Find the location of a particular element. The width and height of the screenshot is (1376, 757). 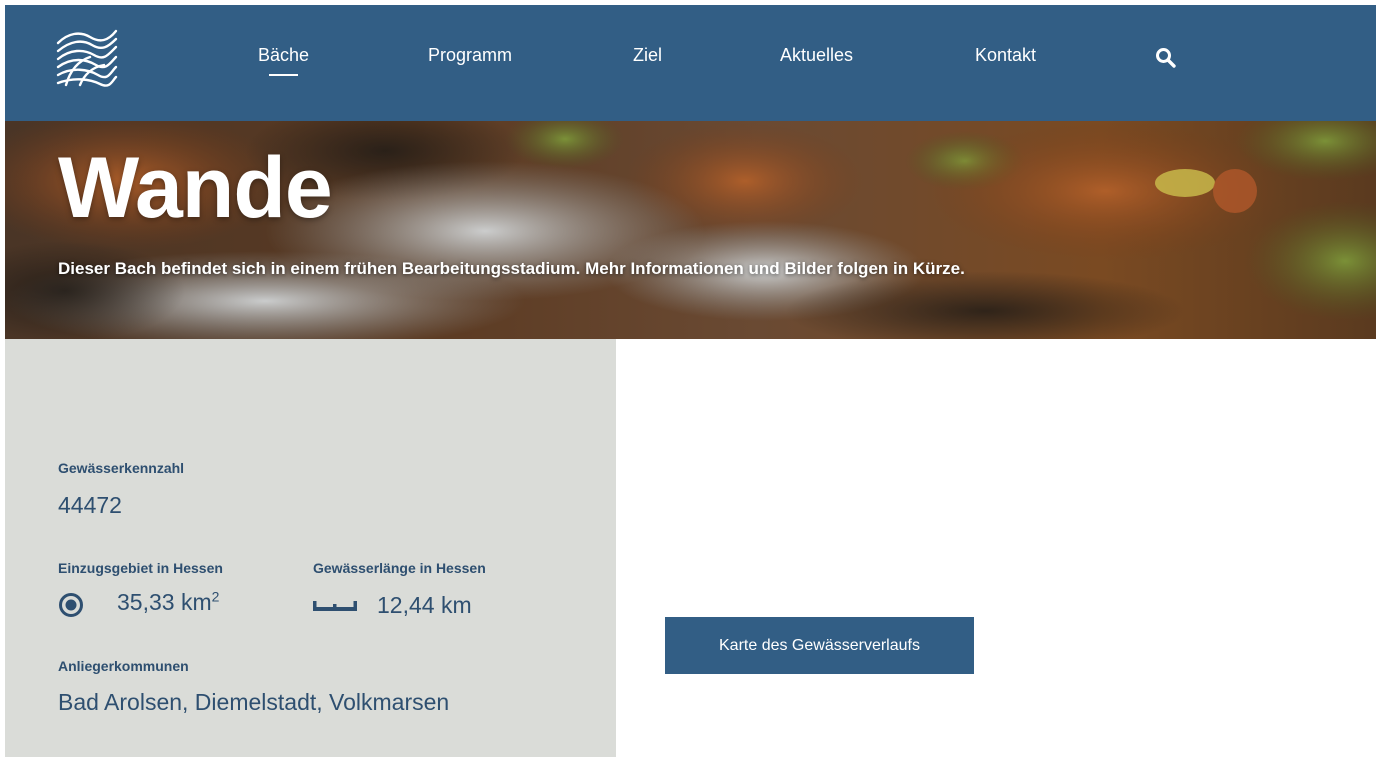

page-title: Wande is located at coordinates (195, 188).